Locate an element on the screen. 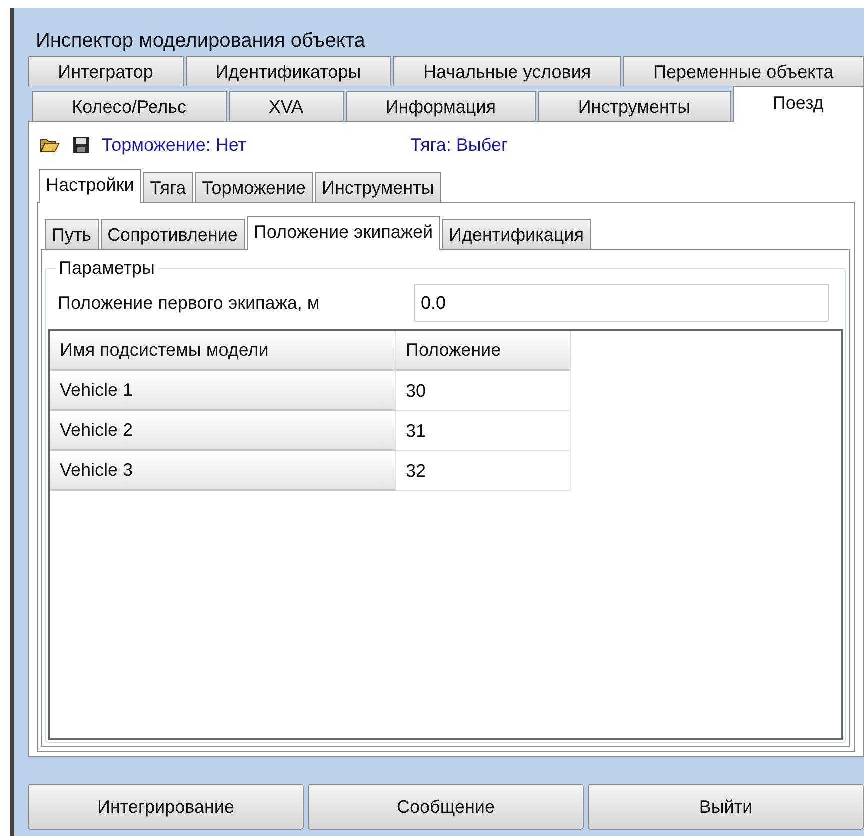  tab: Тяга is located at coordinates (168, 187).